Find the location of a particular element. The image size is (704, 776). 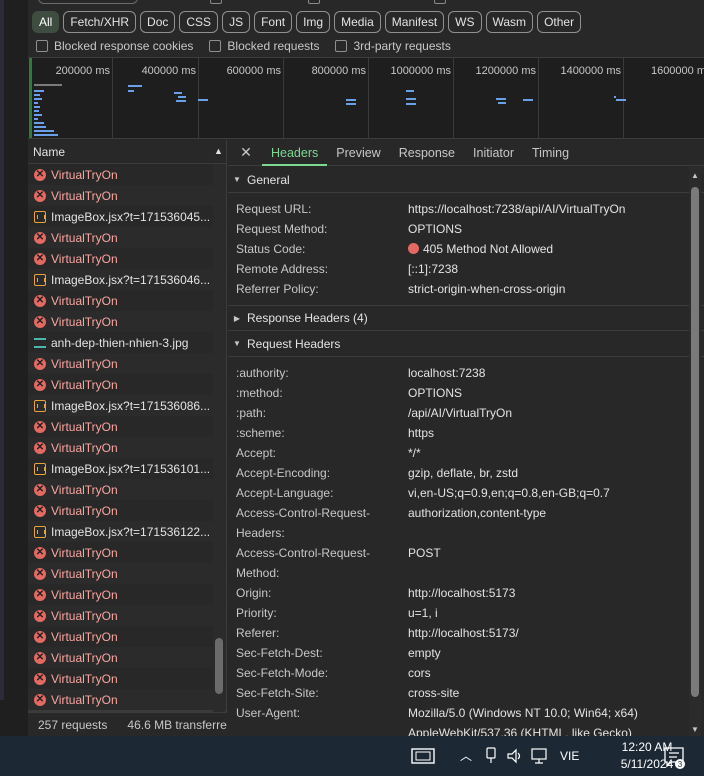

notification-icon: 3 is located at coordinates (674, 757).